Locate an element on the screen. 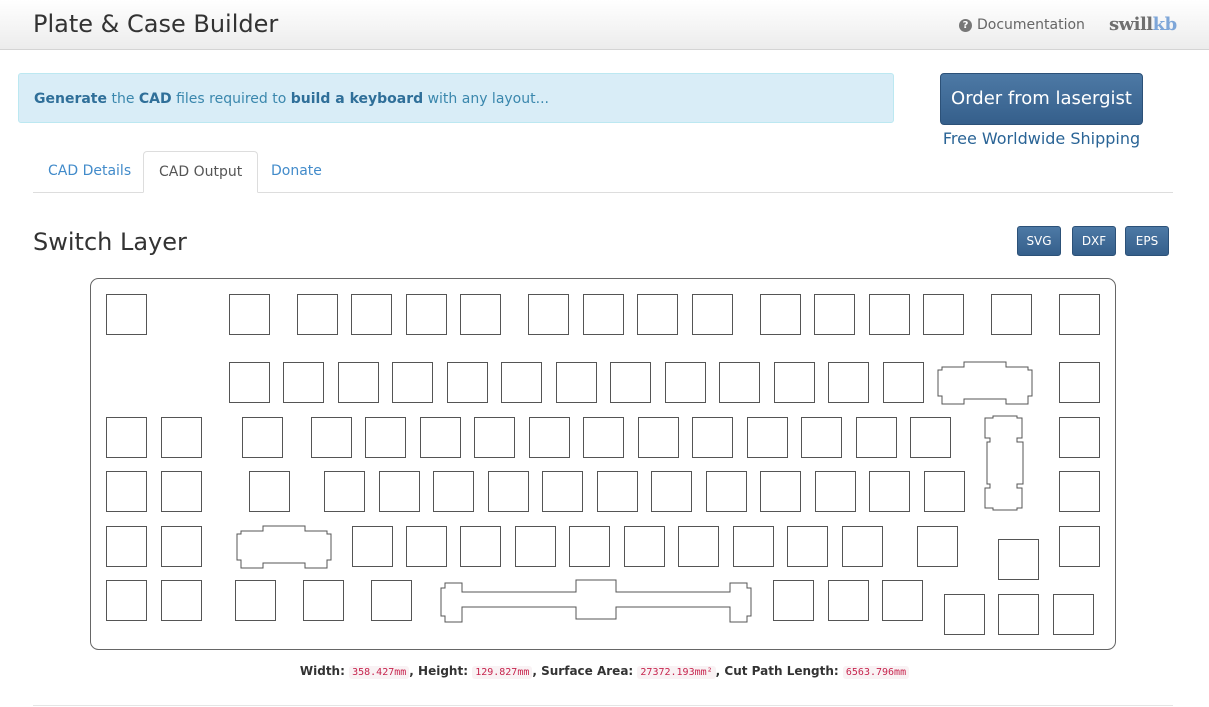  width-value: 358.427mm is located at coordinates (379, 672).